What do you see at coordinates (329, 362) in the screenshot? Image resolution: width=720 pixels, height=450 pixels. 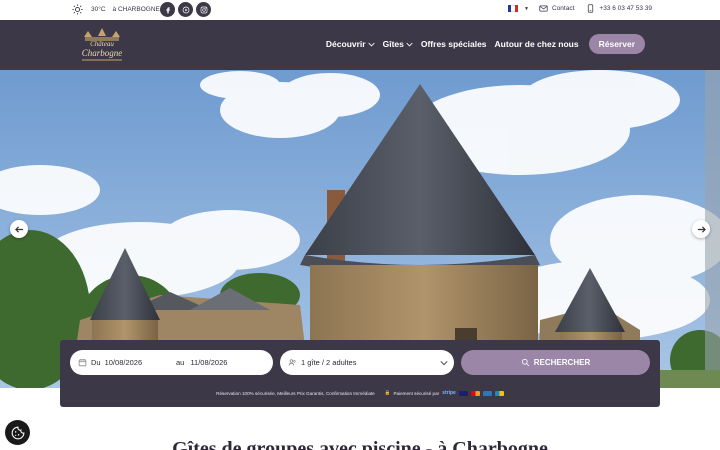 I see `guests-value: 1 gîte / 2 adultes` at bounding box center [329, 362].